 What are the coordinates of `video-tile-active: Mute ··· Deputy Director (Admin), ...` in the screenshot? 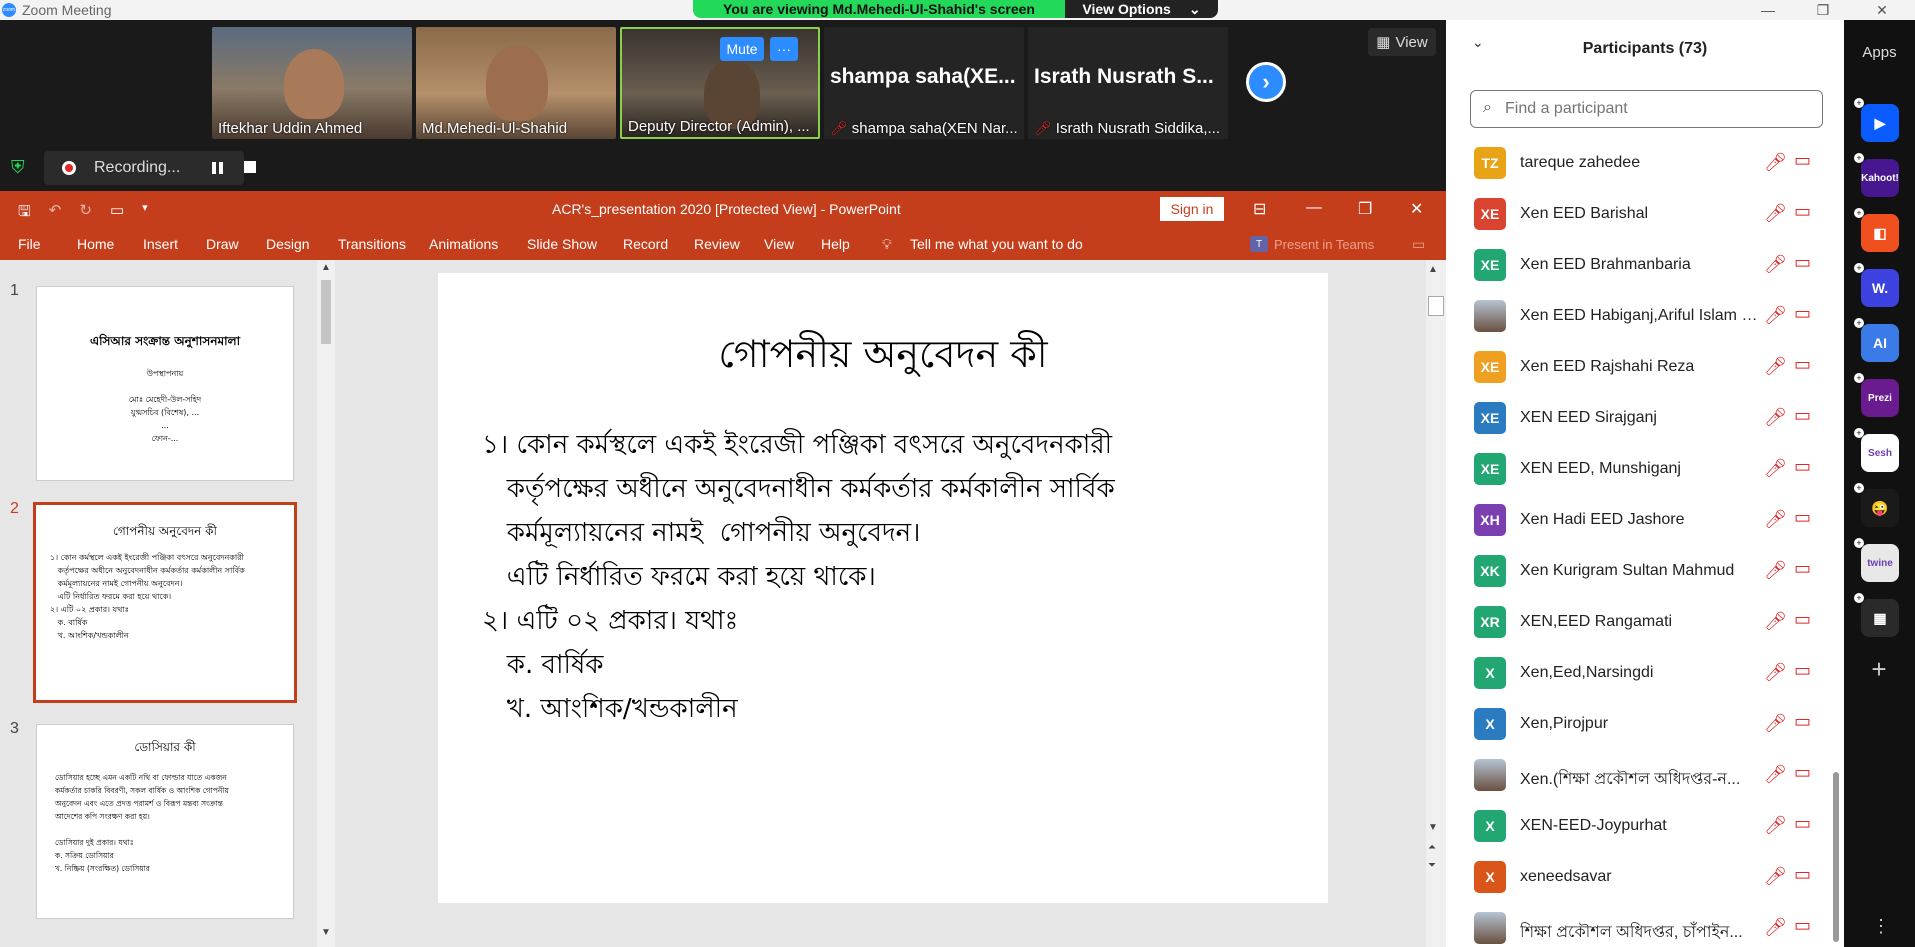 It's located at (720, 83).